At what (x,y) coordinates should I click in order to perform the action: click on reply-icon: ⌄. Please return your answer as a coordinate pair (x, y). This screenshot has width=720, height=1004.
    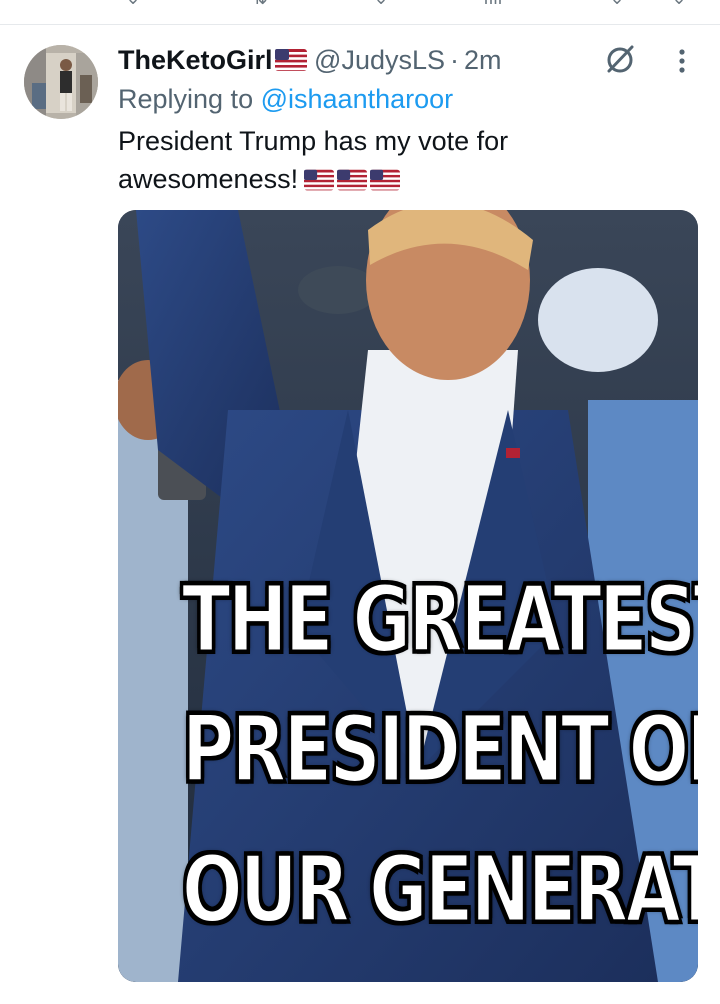
    Looking at the image, I should click on (133, 3).